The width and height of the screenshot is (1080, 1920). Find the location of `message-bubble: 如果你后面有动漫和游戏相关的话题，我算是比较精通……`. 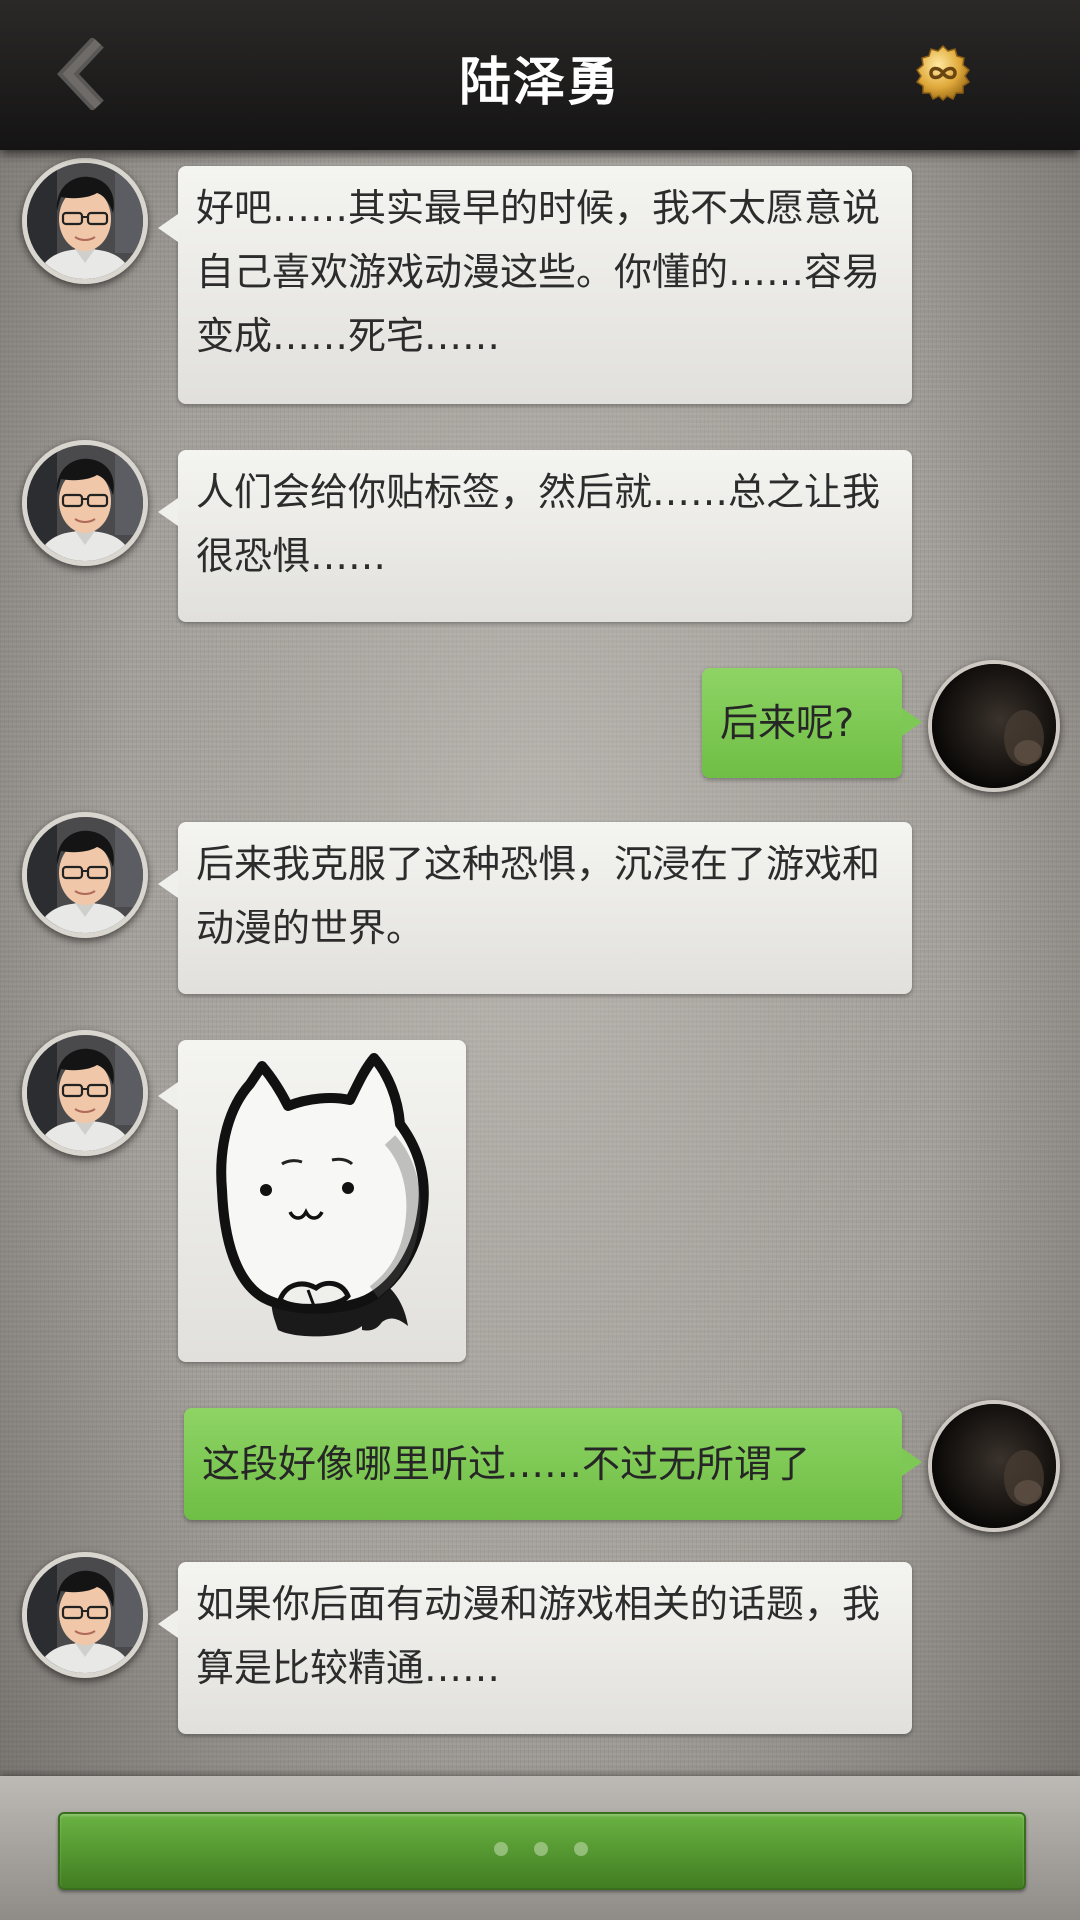

message-bubble: 如果你后面有动漫和游戏相关的话题，我算是比较精通…… is located at coordinates (535, 1648).